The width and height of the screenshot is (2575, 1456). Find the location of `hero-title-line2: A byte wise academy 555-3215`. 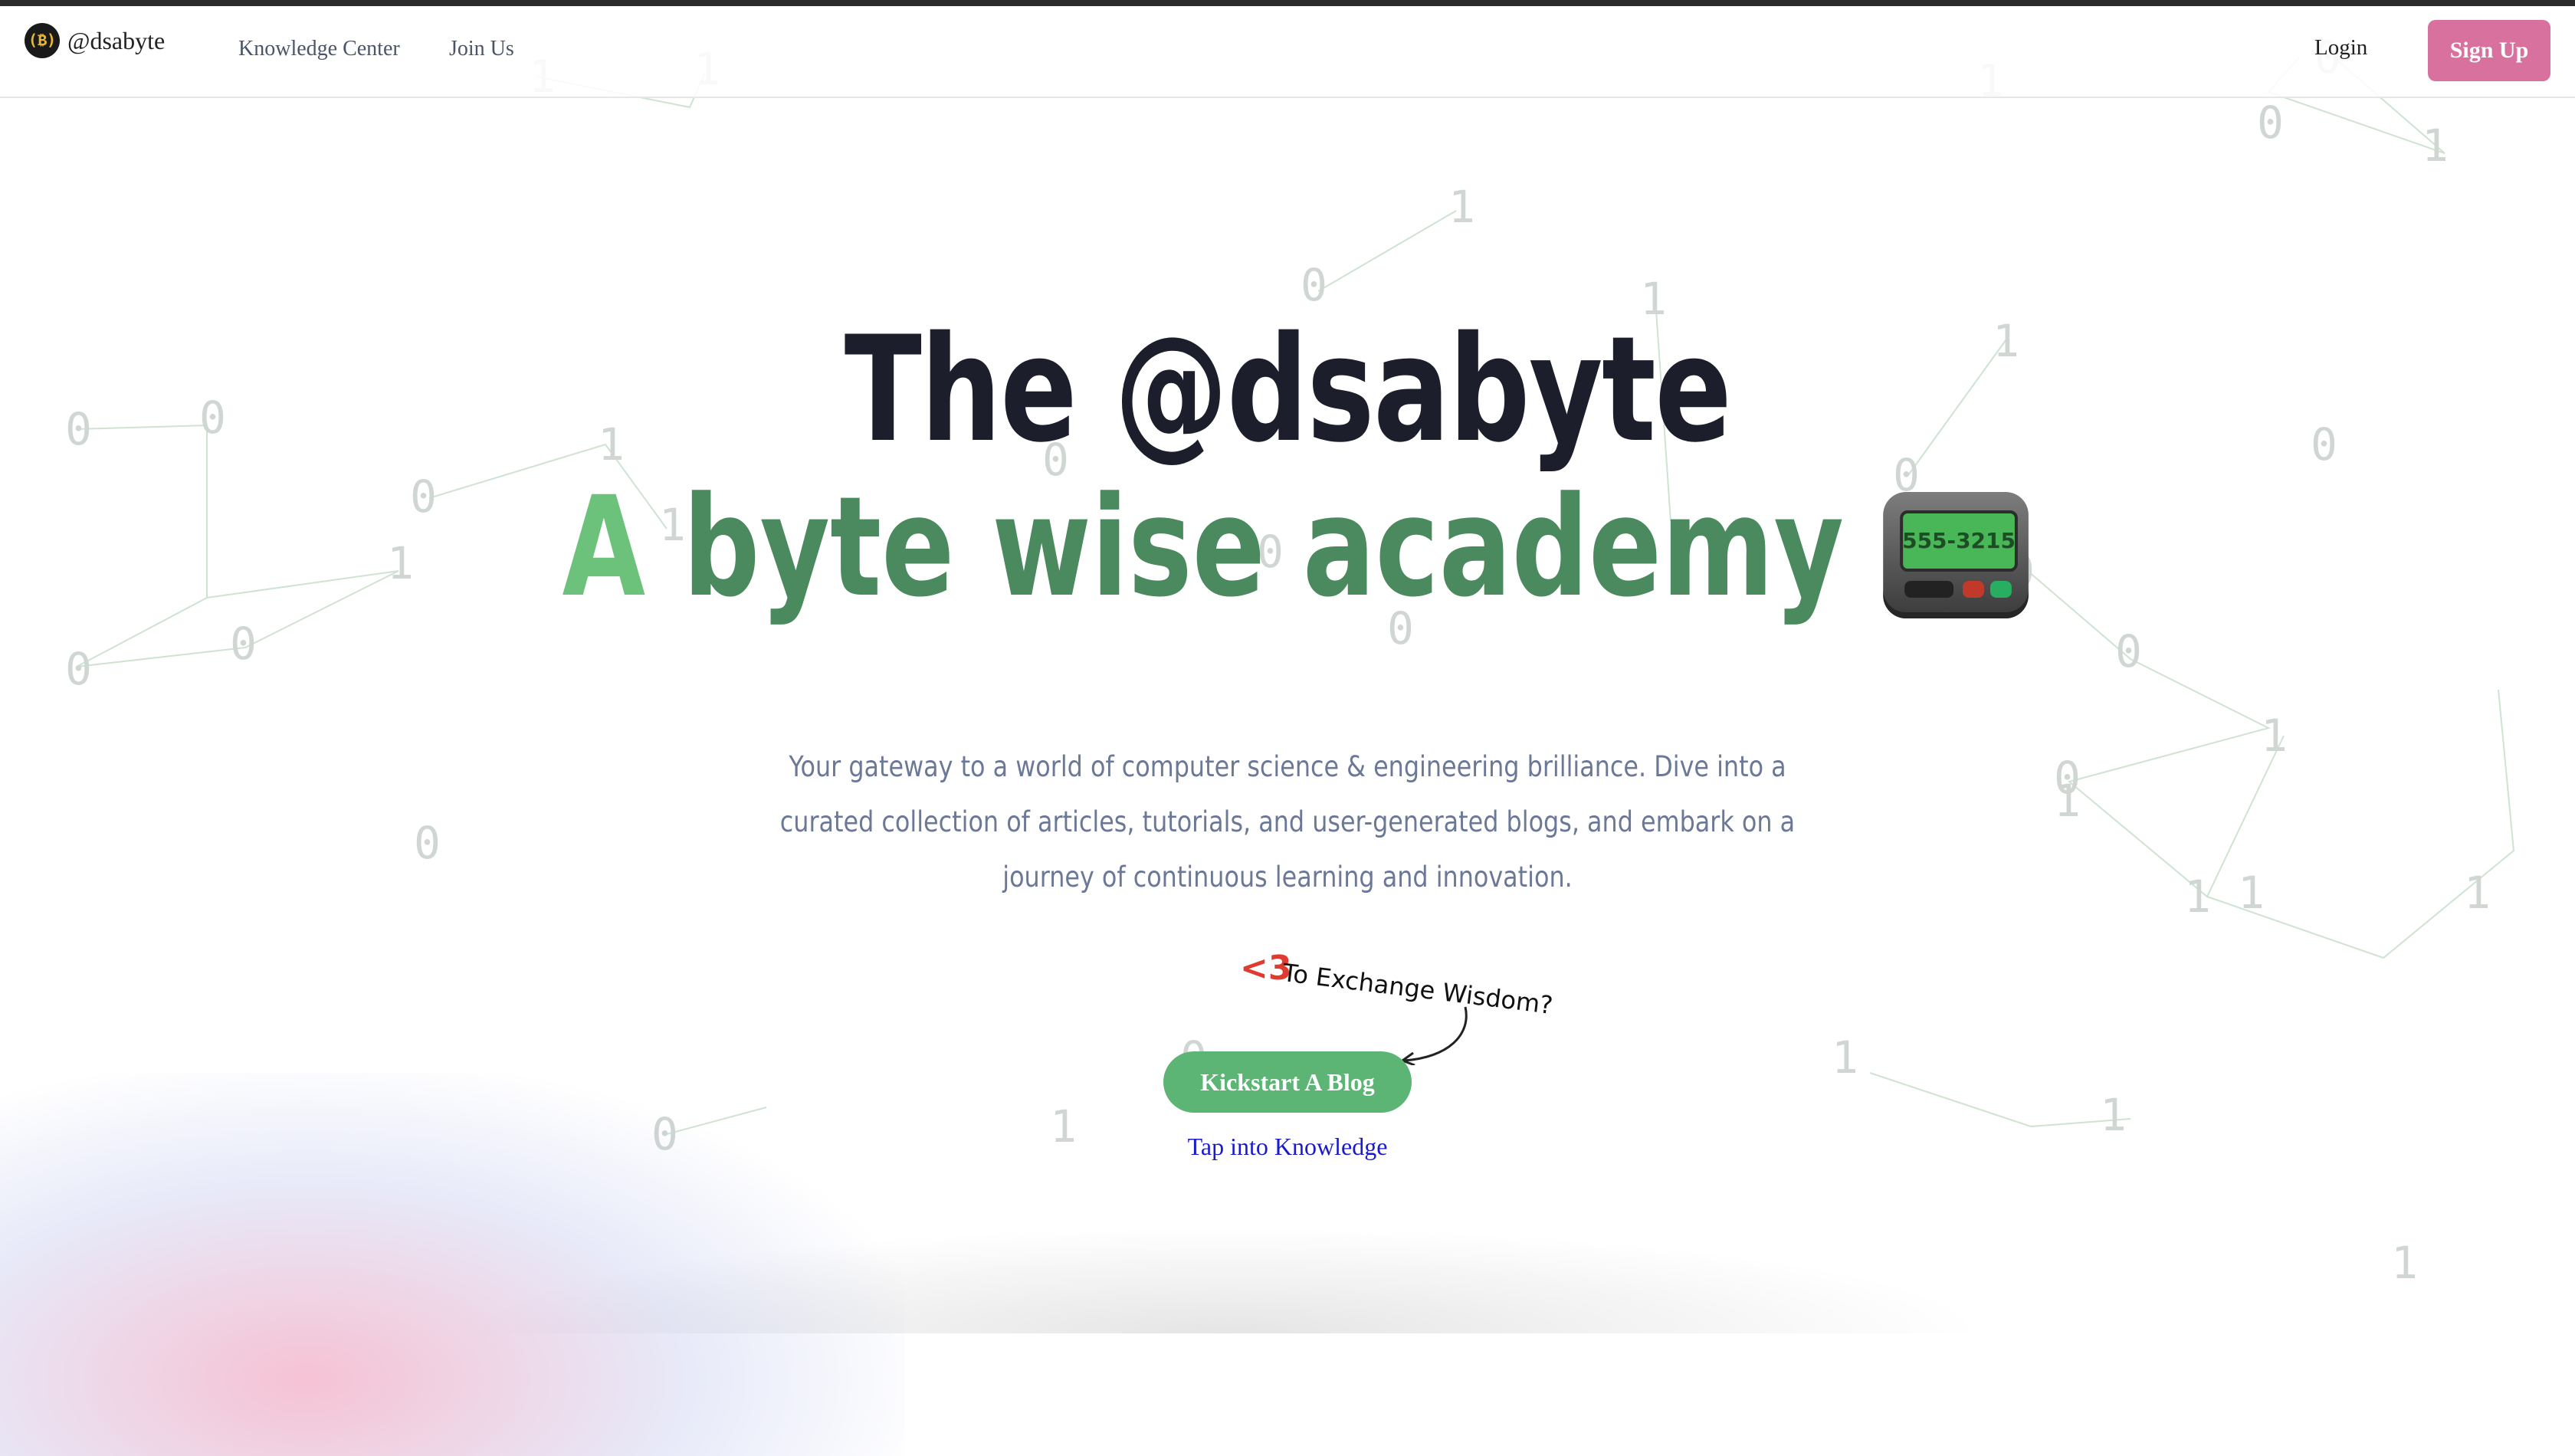

hero-title-line2: A byte wise academy 555-3215 is located at coordinates (1288, 547).